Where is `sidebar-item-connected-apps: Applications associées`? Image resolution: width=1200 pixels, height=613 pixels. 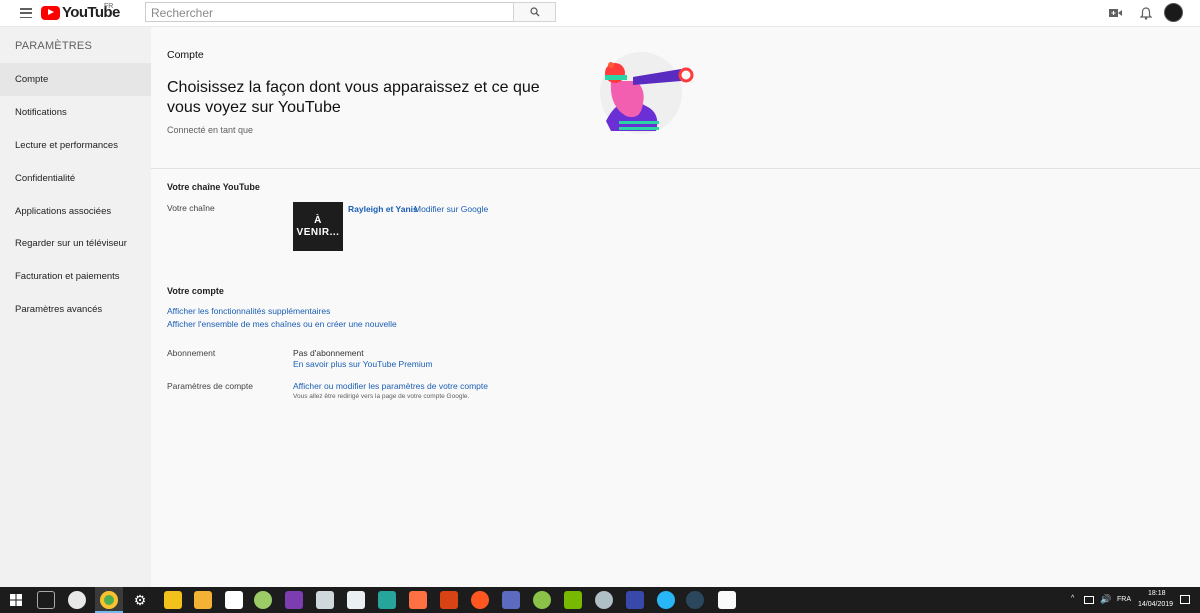 sidebar-item-connected-apps: Applications associées is located at coordinates (75, 211).